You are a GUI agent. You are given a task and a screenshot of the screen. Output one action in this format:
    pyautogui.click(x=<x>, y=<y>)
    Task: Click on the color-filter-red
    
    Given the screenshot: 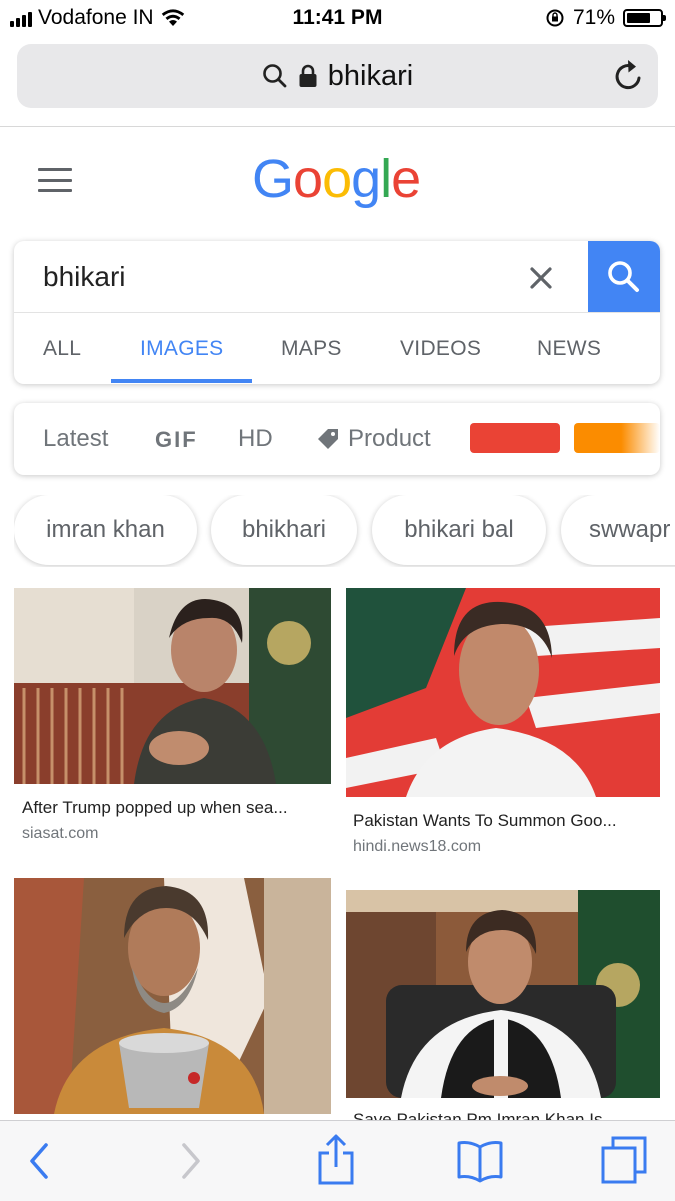 What is the action you would take?
    pyautogui.click(x=515, y=438)
    